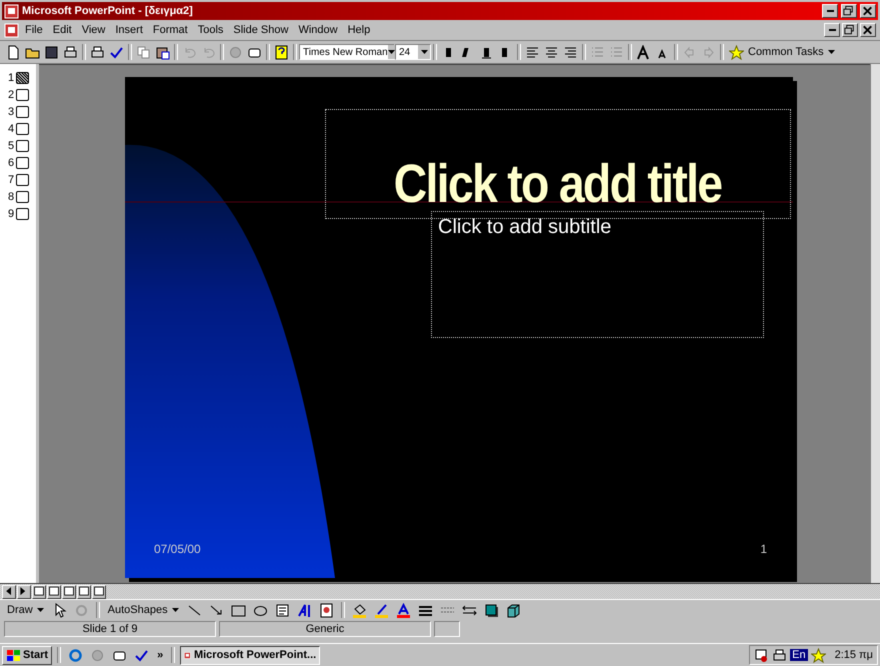  I want to click on star-icon, so click(736, 52).